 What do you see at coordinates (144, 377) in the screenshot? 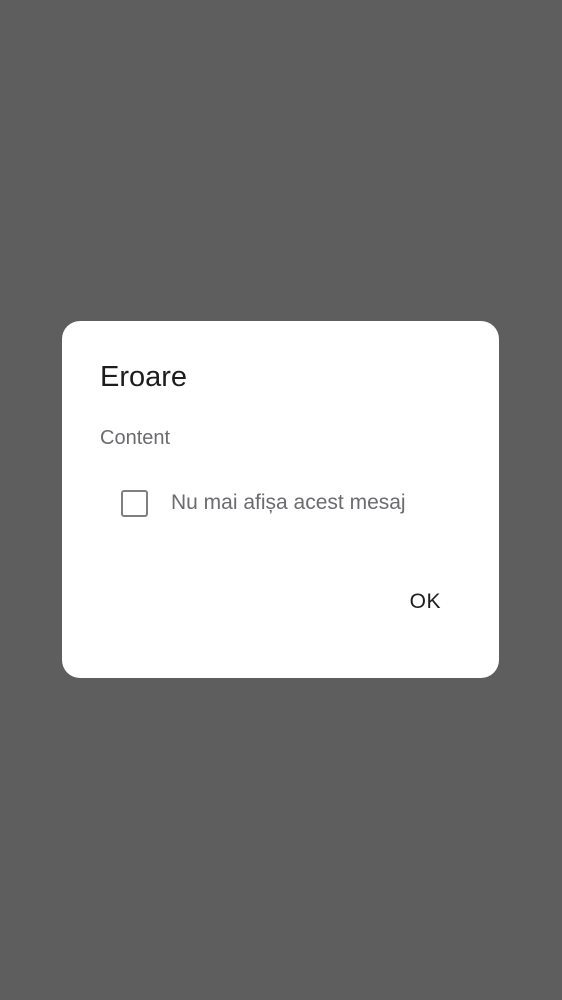
I see `dialog-title: Eroare` at bounding box center [144, 377].